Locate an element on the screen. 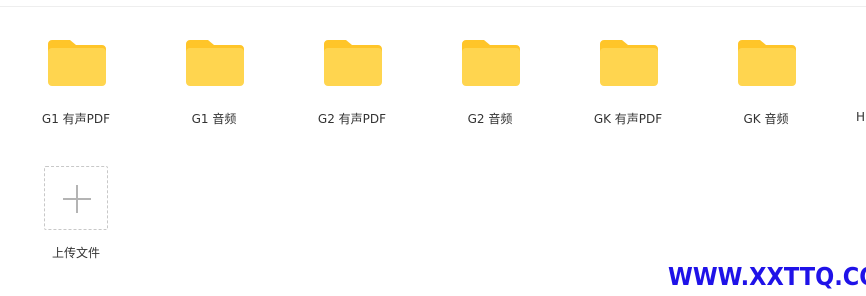 The image size is (866, 296). folder-item-g2-audio: G2 音频 is located at coordinates (490, 84).